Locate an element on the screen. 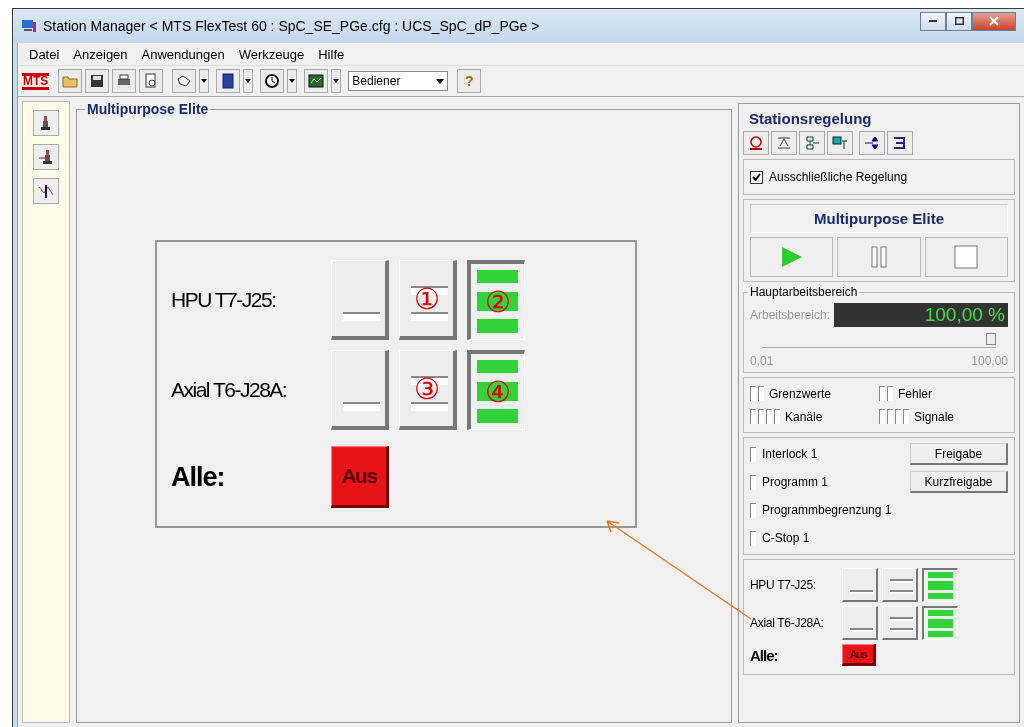 This screenshot has height=727, width=1024. annotation-number: ③ is located at coordinates (426, 388).